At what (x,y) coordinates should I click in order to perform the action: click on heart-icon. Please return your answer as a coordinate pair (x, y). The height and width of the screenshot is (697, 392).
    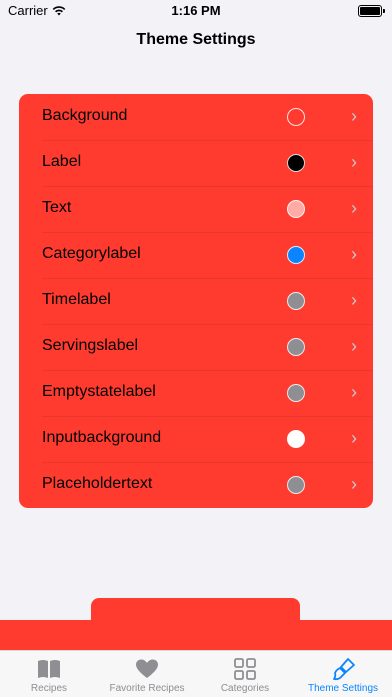
    Looking at the image, I should click on (147, 668).